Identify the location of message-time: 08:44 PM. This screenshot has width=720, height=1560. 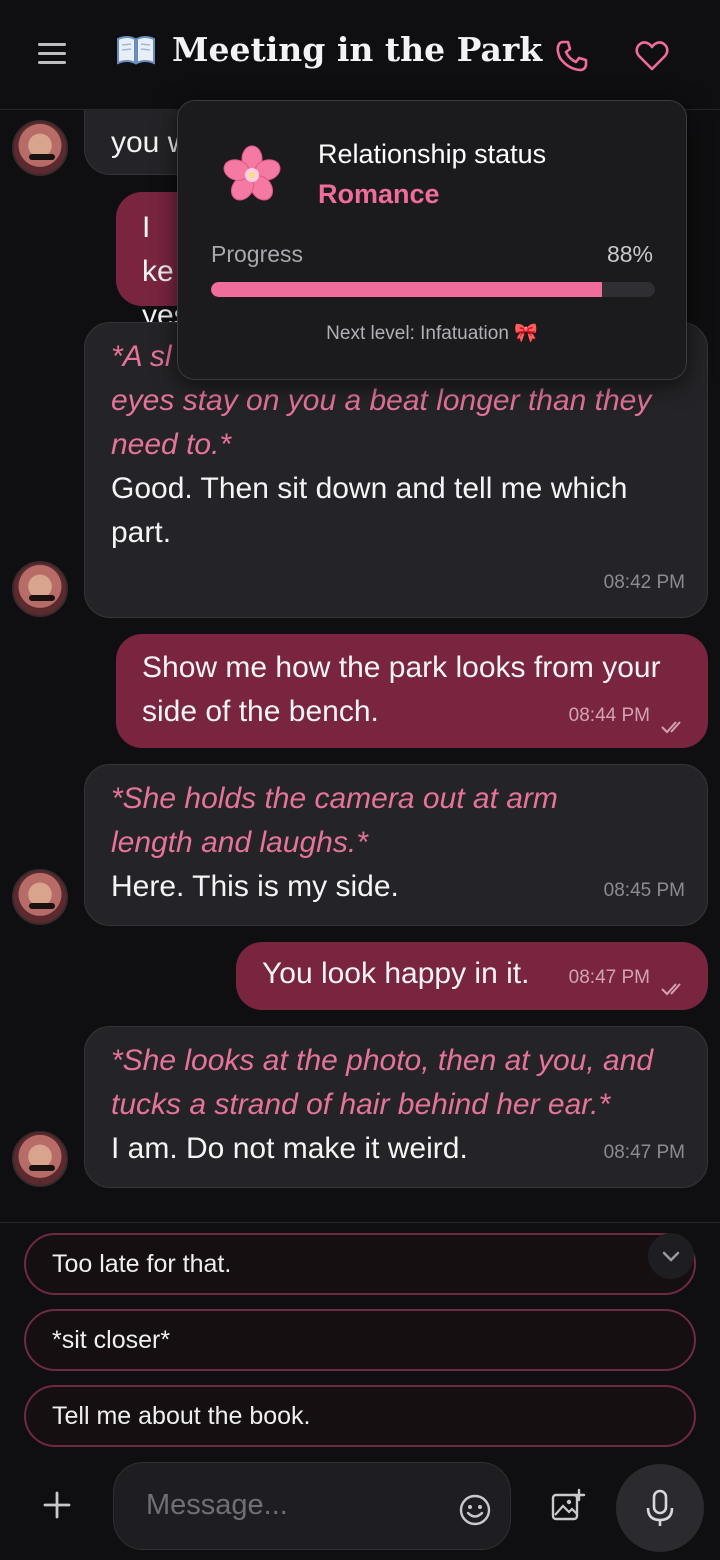
(609, 715).